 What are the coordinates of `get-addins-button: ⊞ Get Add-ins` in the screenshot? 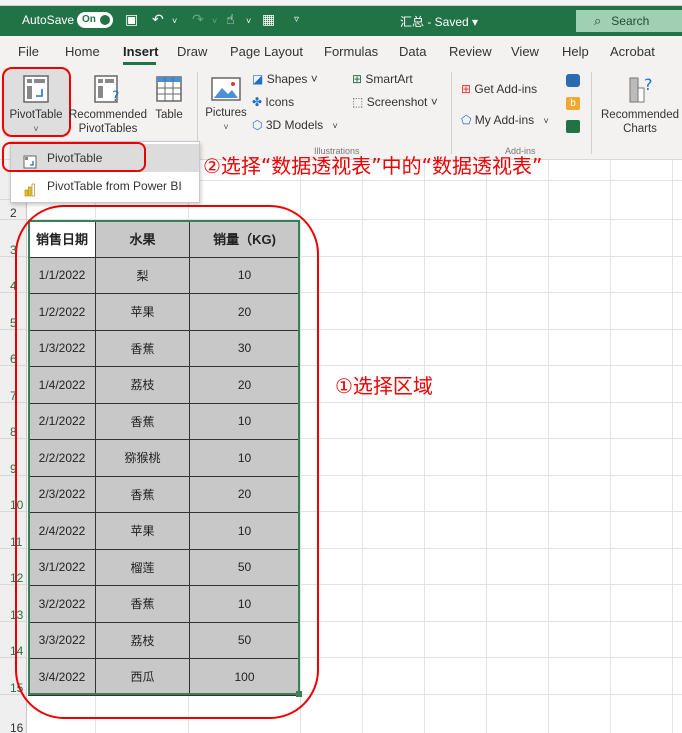 It's located at (499, 89).